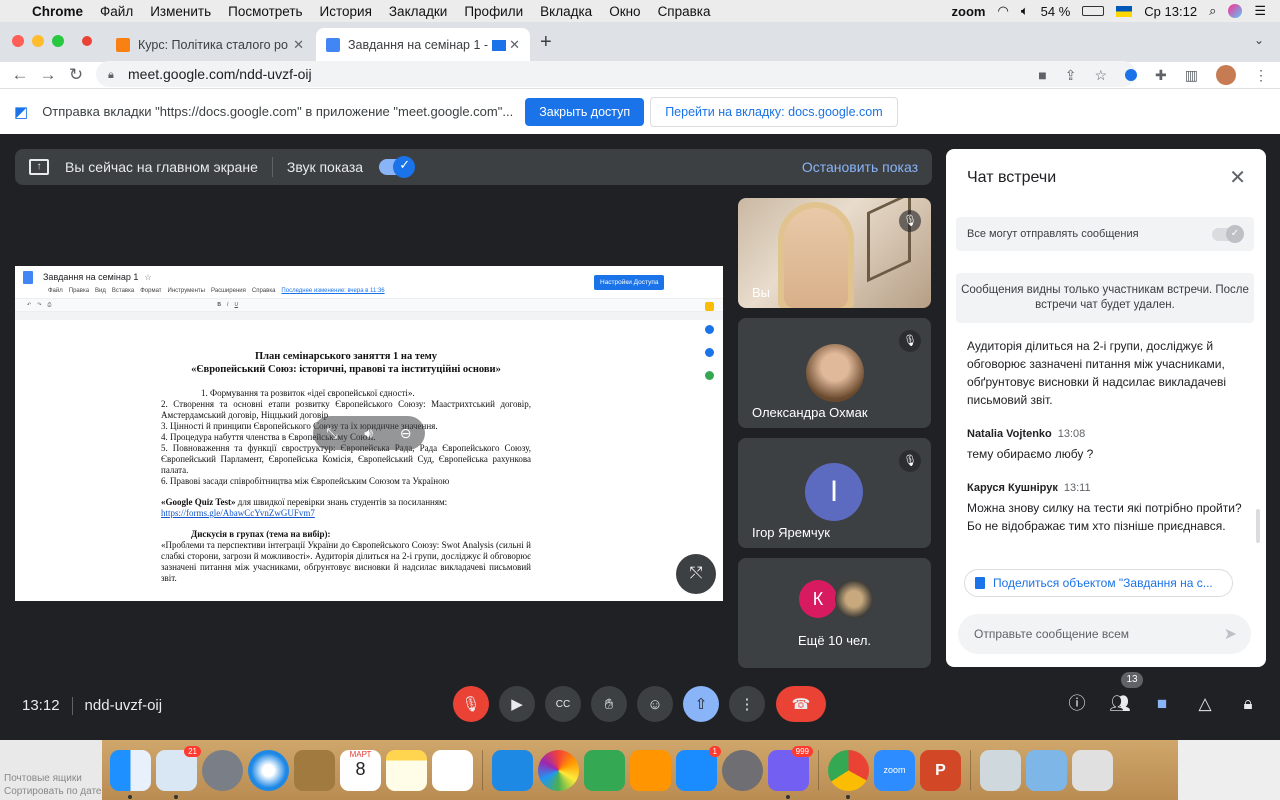  I want to click on menu-bookmarks: Закладки, so click(418, 11).